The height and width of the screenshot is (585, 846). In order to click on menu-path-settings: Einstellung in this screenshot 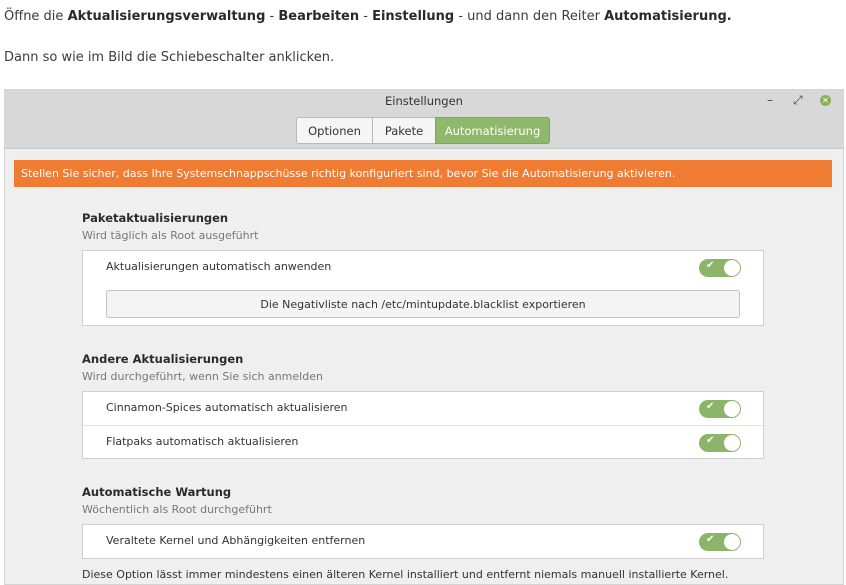, I will do `click(413, 16)`.